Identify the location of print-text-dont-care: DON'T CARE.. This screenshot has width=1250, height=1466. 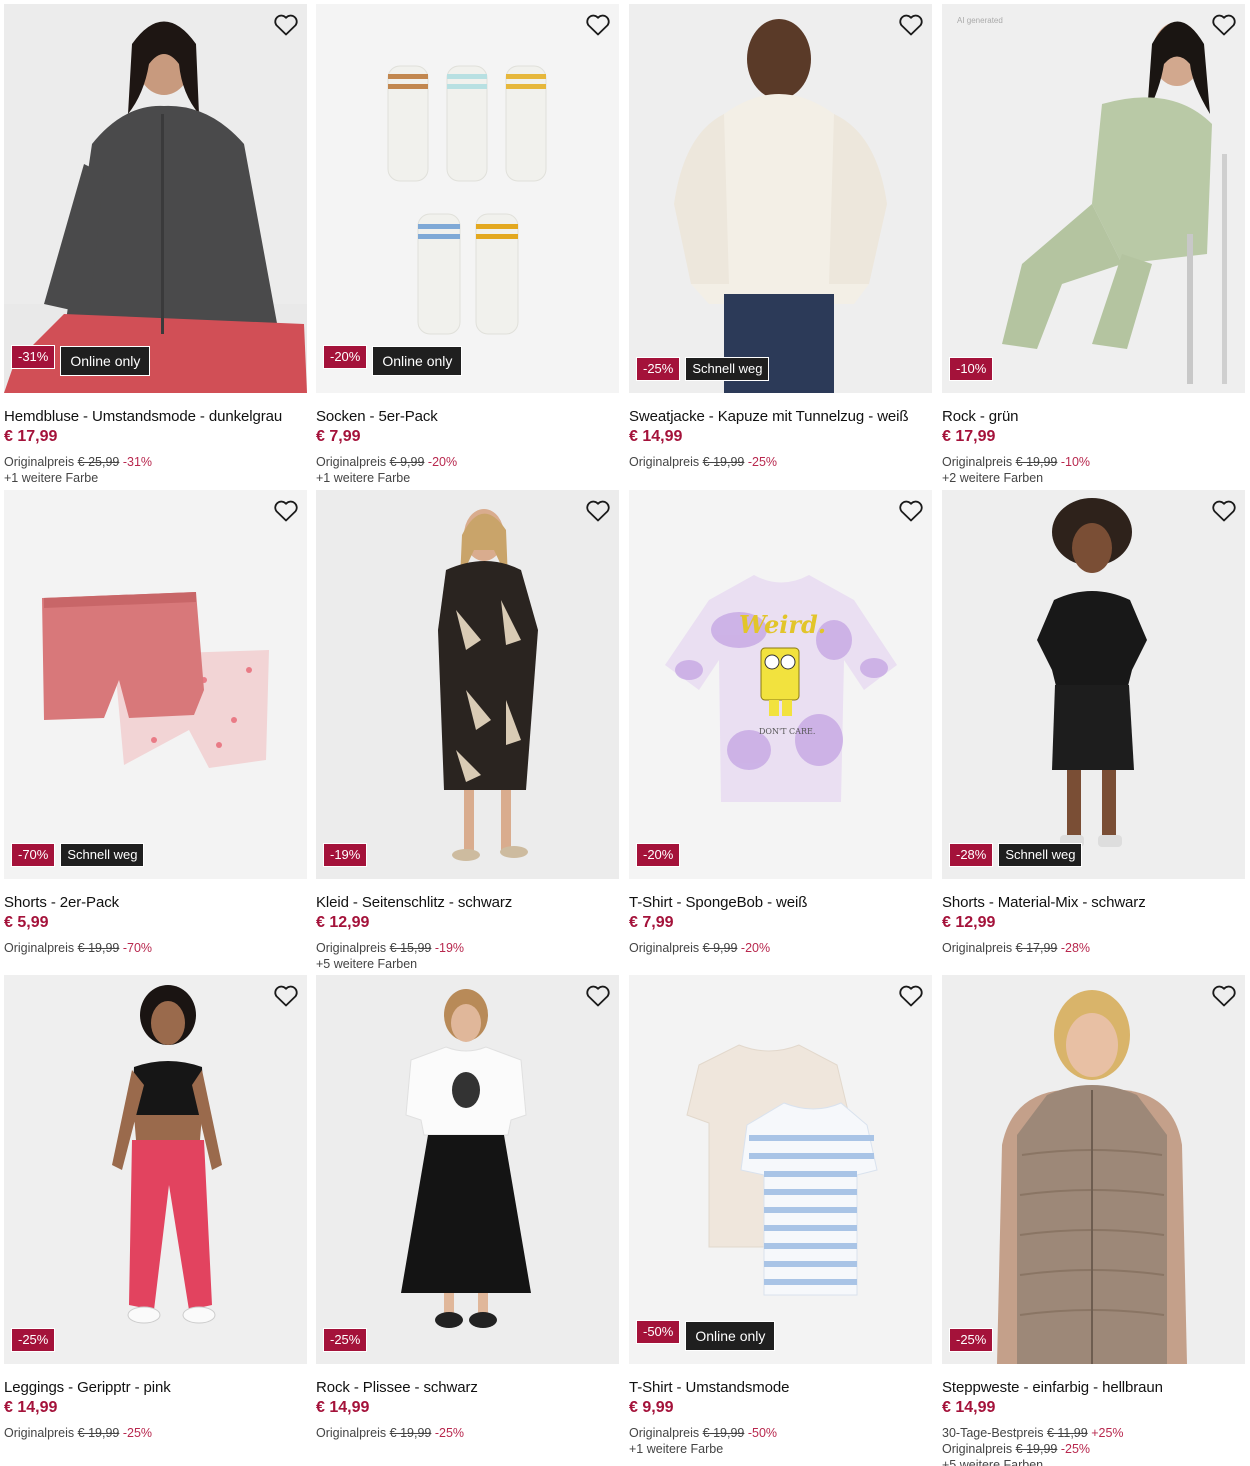
(787, 731).